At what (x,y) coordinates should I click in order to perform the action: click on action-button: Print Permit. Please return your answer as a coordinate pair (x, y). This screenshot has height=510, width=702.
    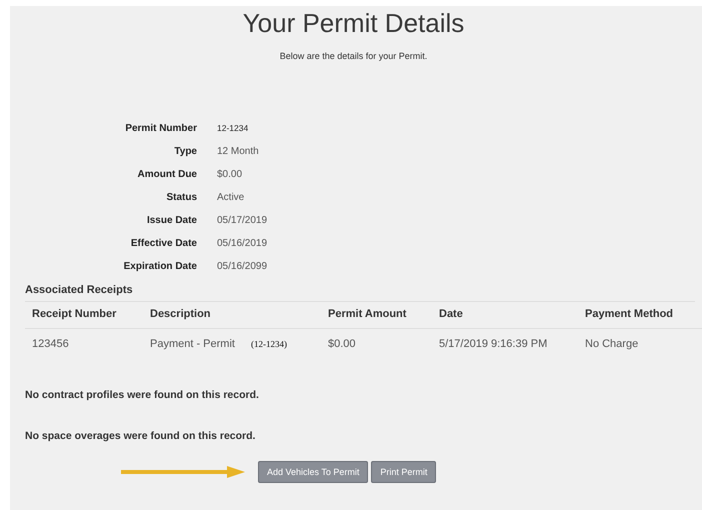
    Looking at the image, I should click on (403, 472).